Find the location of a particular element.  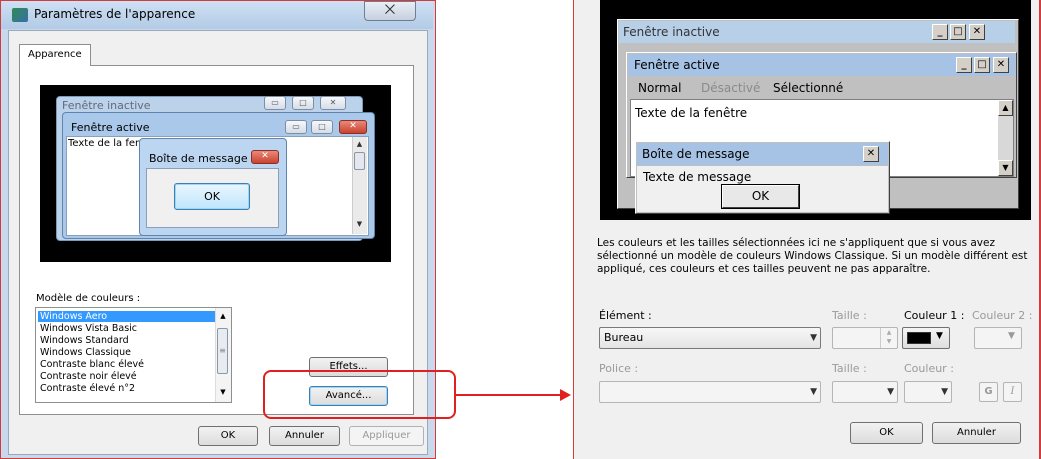

apply-button: Appliquer is located at coordinates (386, 436).